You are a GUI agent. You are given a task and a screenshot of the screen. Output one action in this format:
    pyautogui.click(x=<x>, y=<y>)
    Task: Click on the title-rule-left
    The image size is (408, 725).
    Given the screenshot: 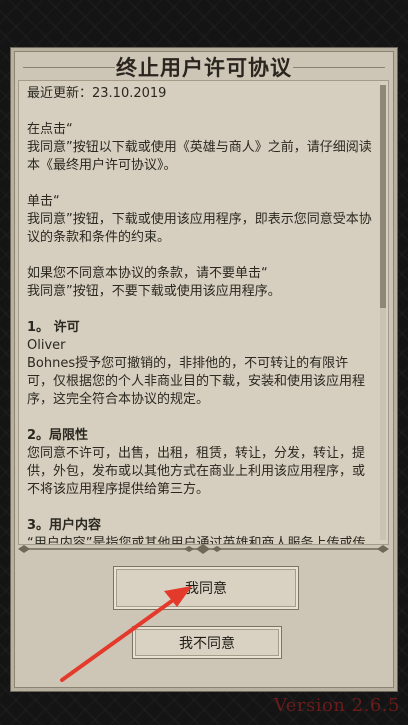 What is the action you would take?
    pyautogui.click(x=69, y=67)
    